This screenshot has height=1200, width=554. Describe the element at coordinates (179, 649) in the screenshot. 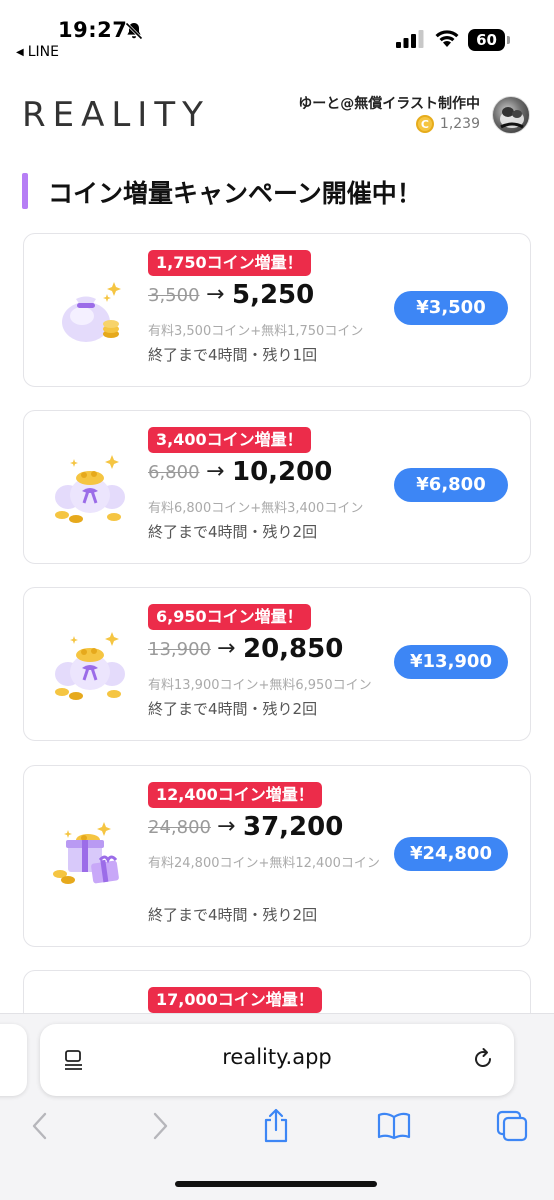

I see `old-coin-amount: 13,900` at that location.